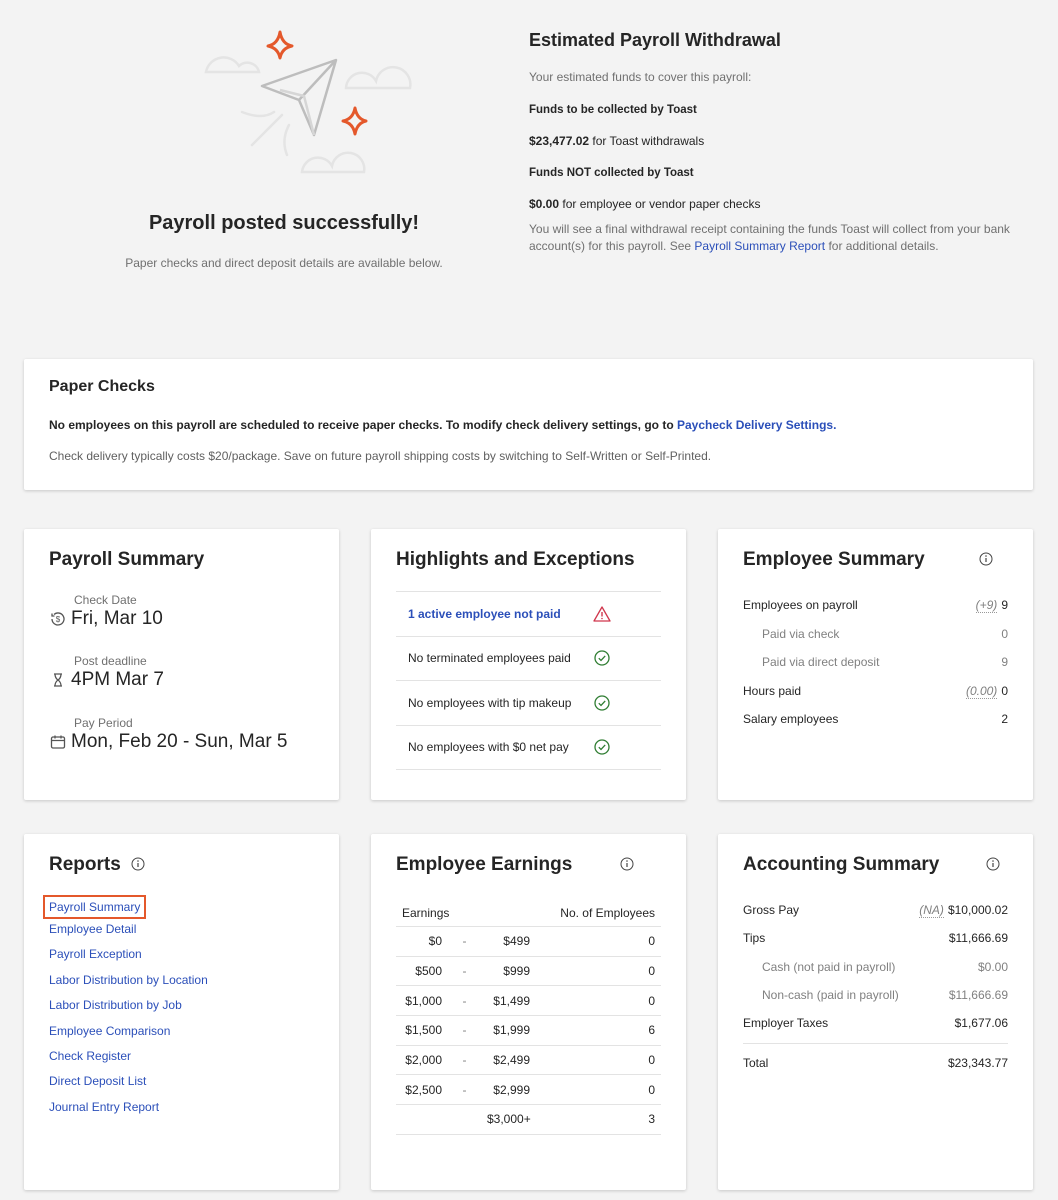 The image size is (1058, 1200). I want to click on employee-count: 3, so click(651, 1119).